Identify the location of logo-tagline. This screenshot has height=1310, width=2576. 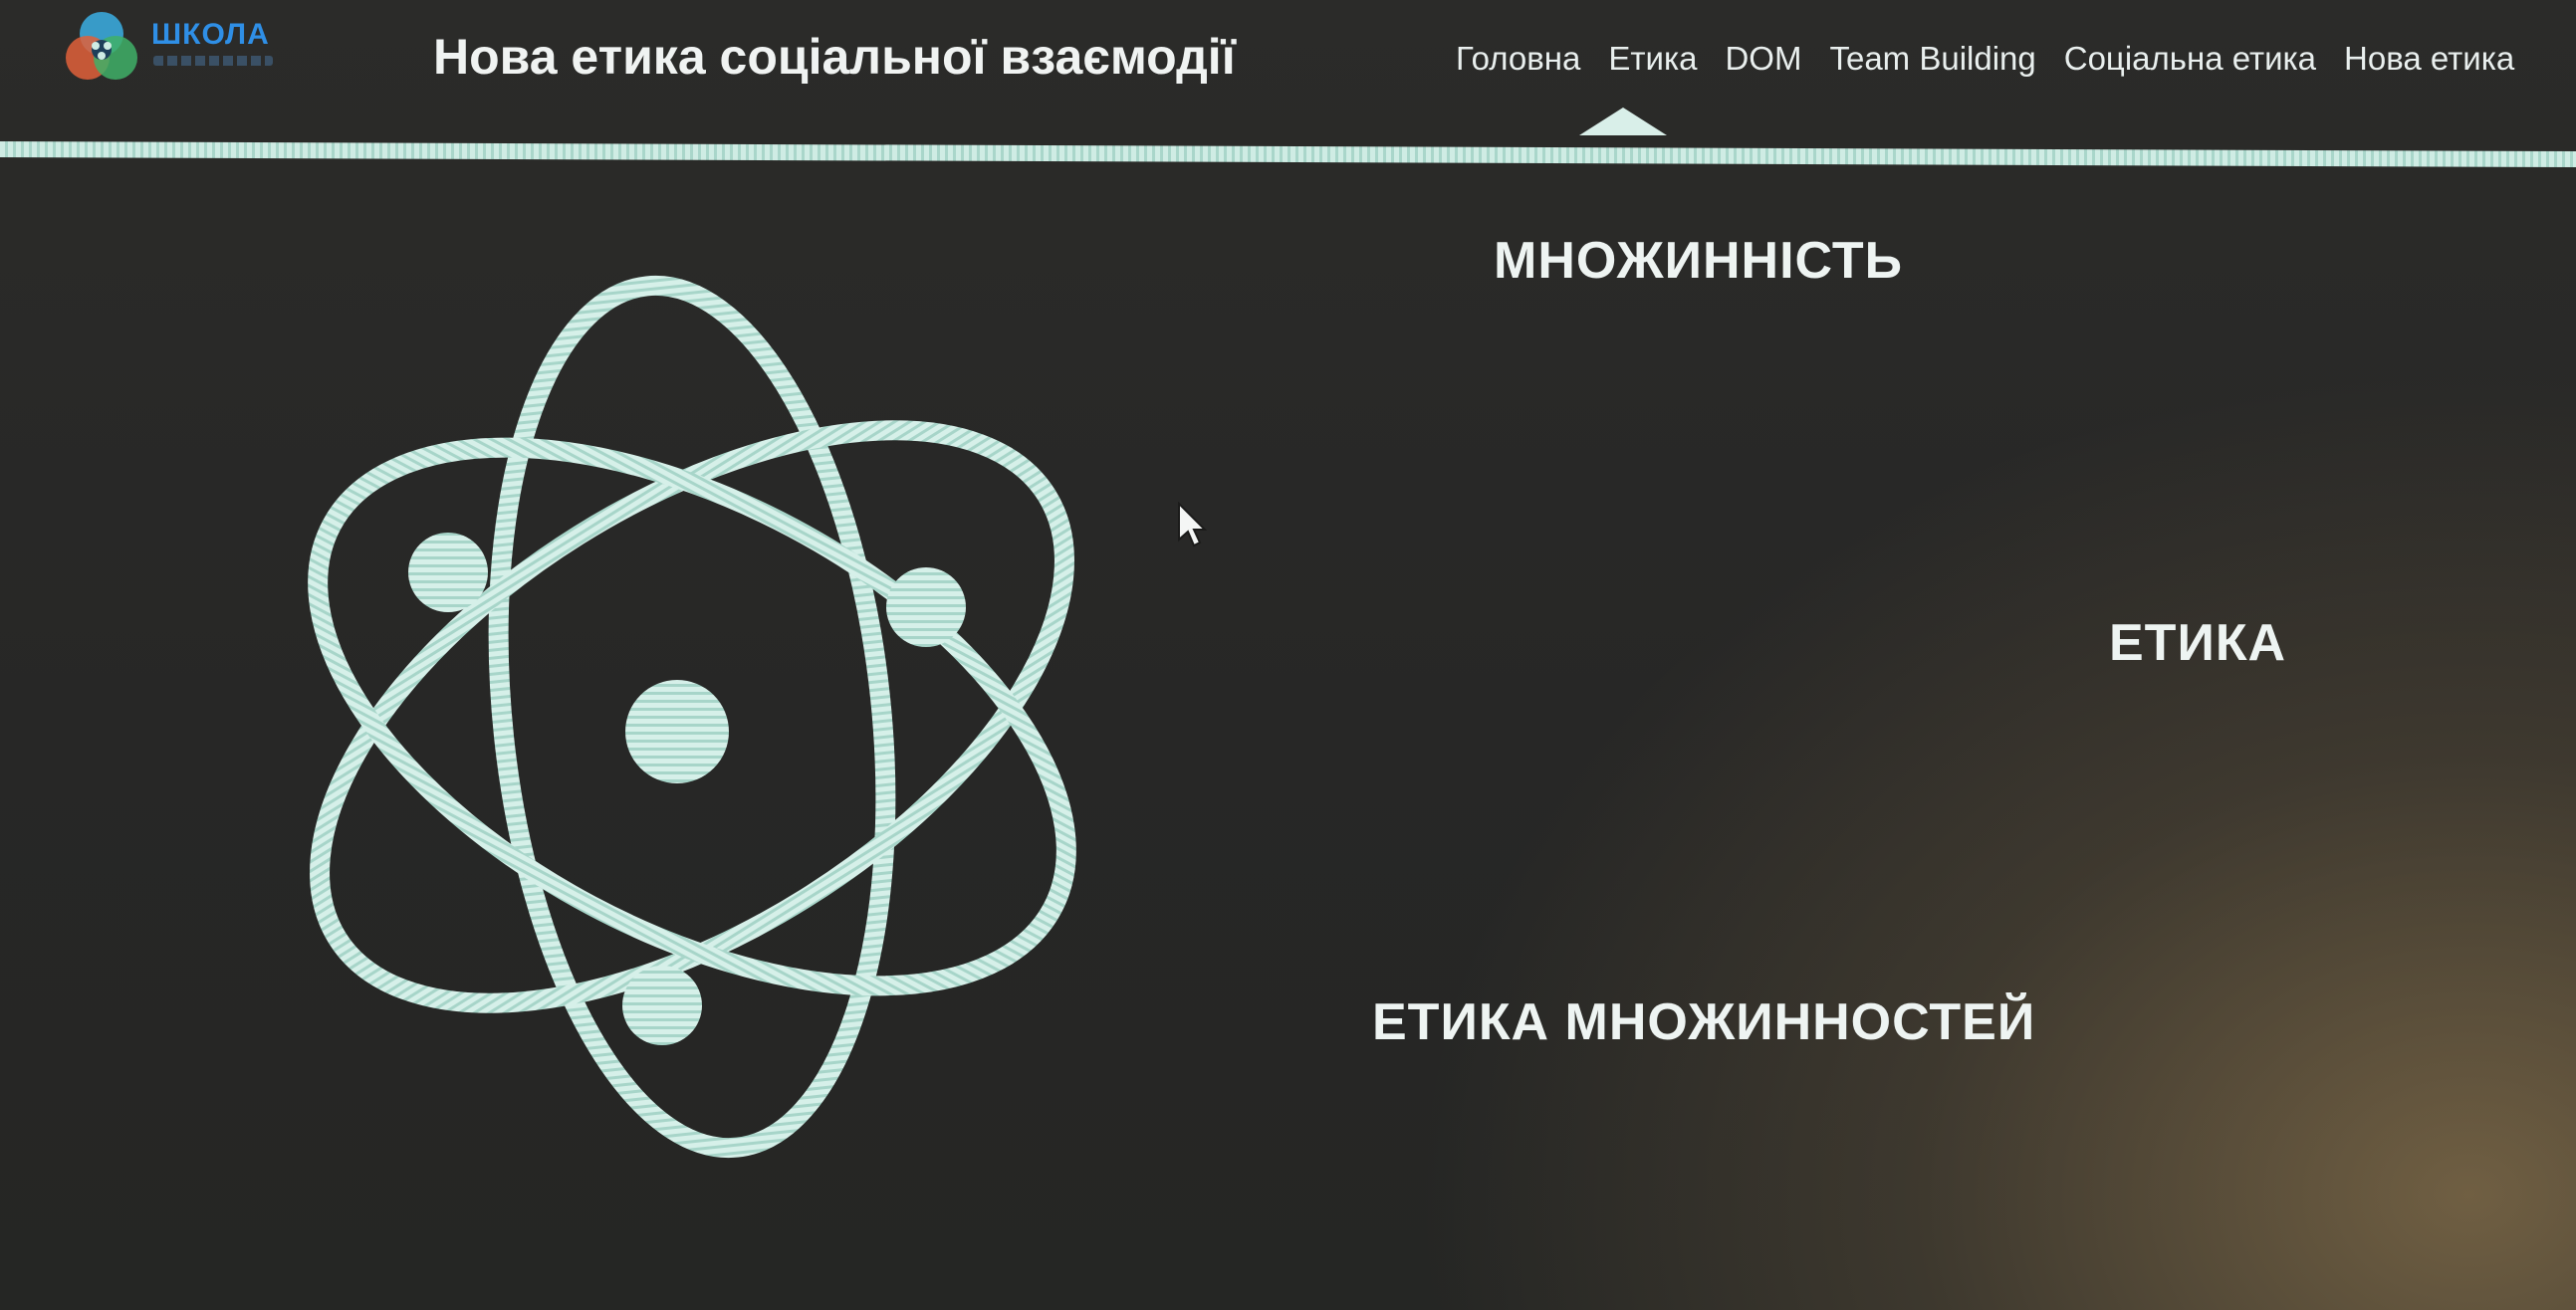
(213, 61).